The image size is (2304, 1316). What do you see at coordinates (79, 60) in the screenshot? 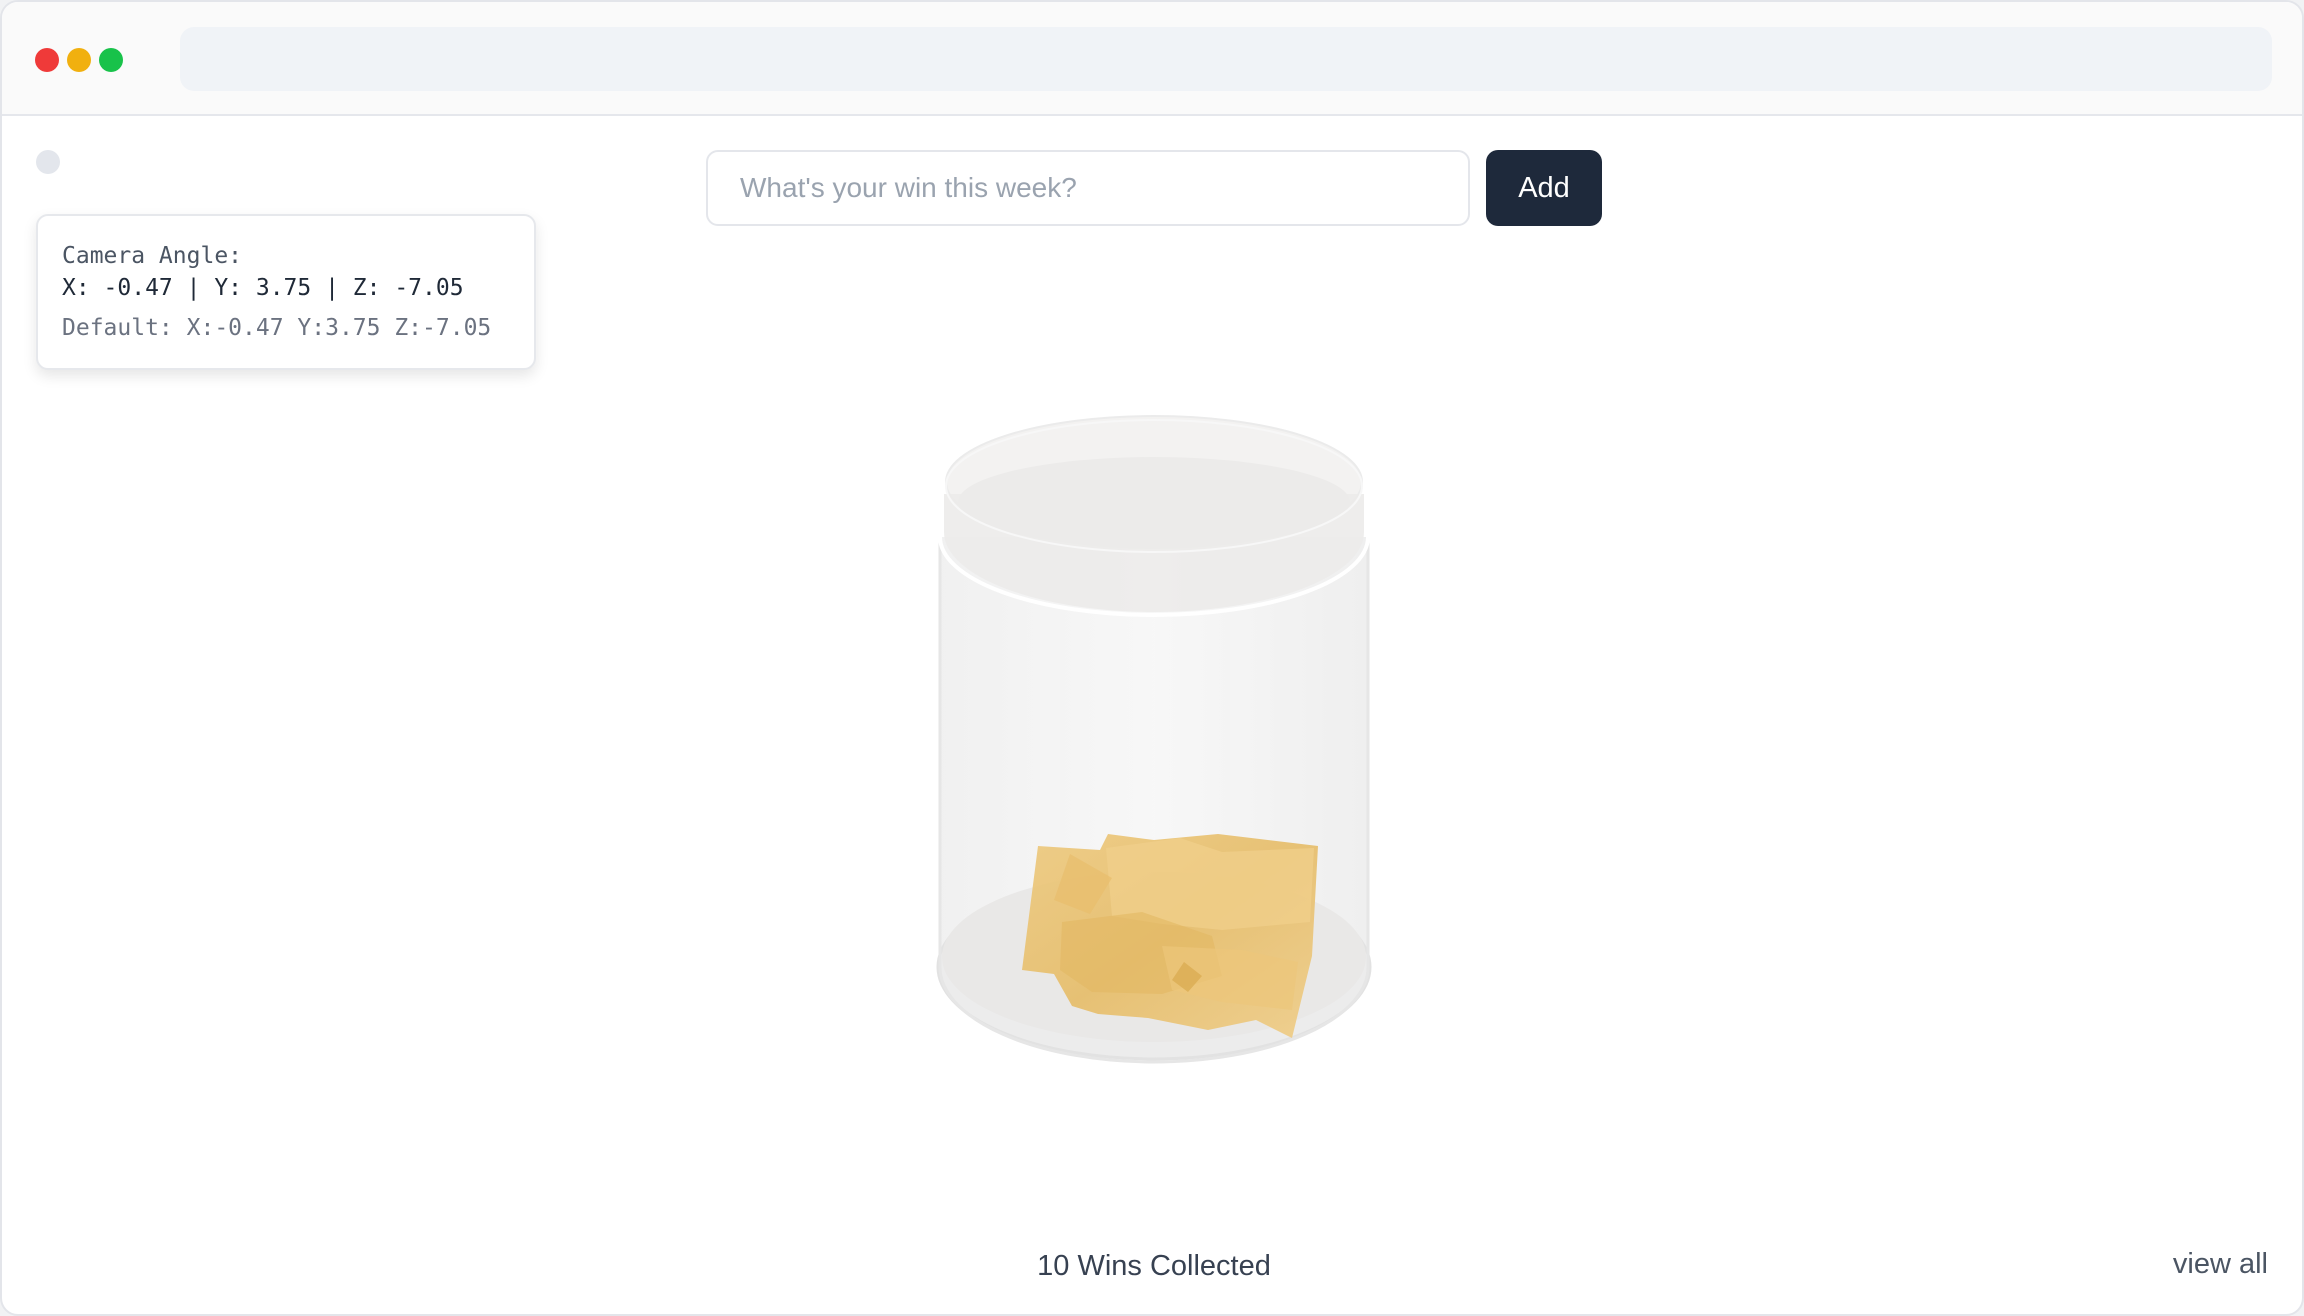
I see `minimize-icon` at bounding box center [79, 60].